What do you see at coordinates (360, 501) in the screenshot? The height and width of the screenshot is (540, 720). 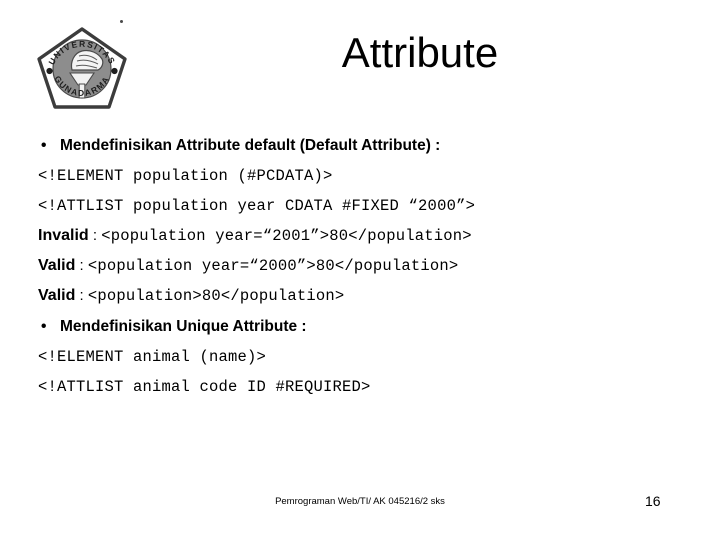 I see `footer-course-note: Pemrograman Web/TI/ AK 045216/2 sks` at bounding box center [360, 501].